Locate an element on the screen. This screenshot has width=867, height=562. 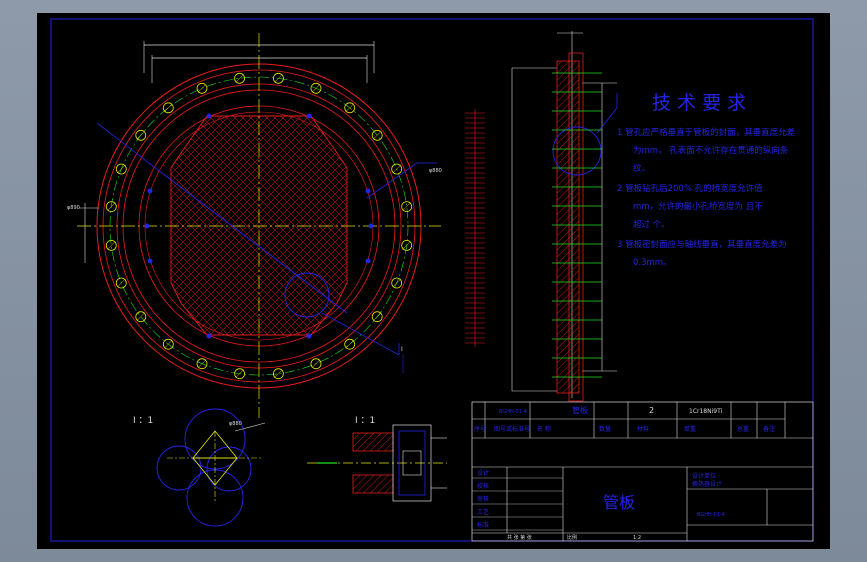
leader-dimension-label: φ880 is located at coordinates (435, 171).